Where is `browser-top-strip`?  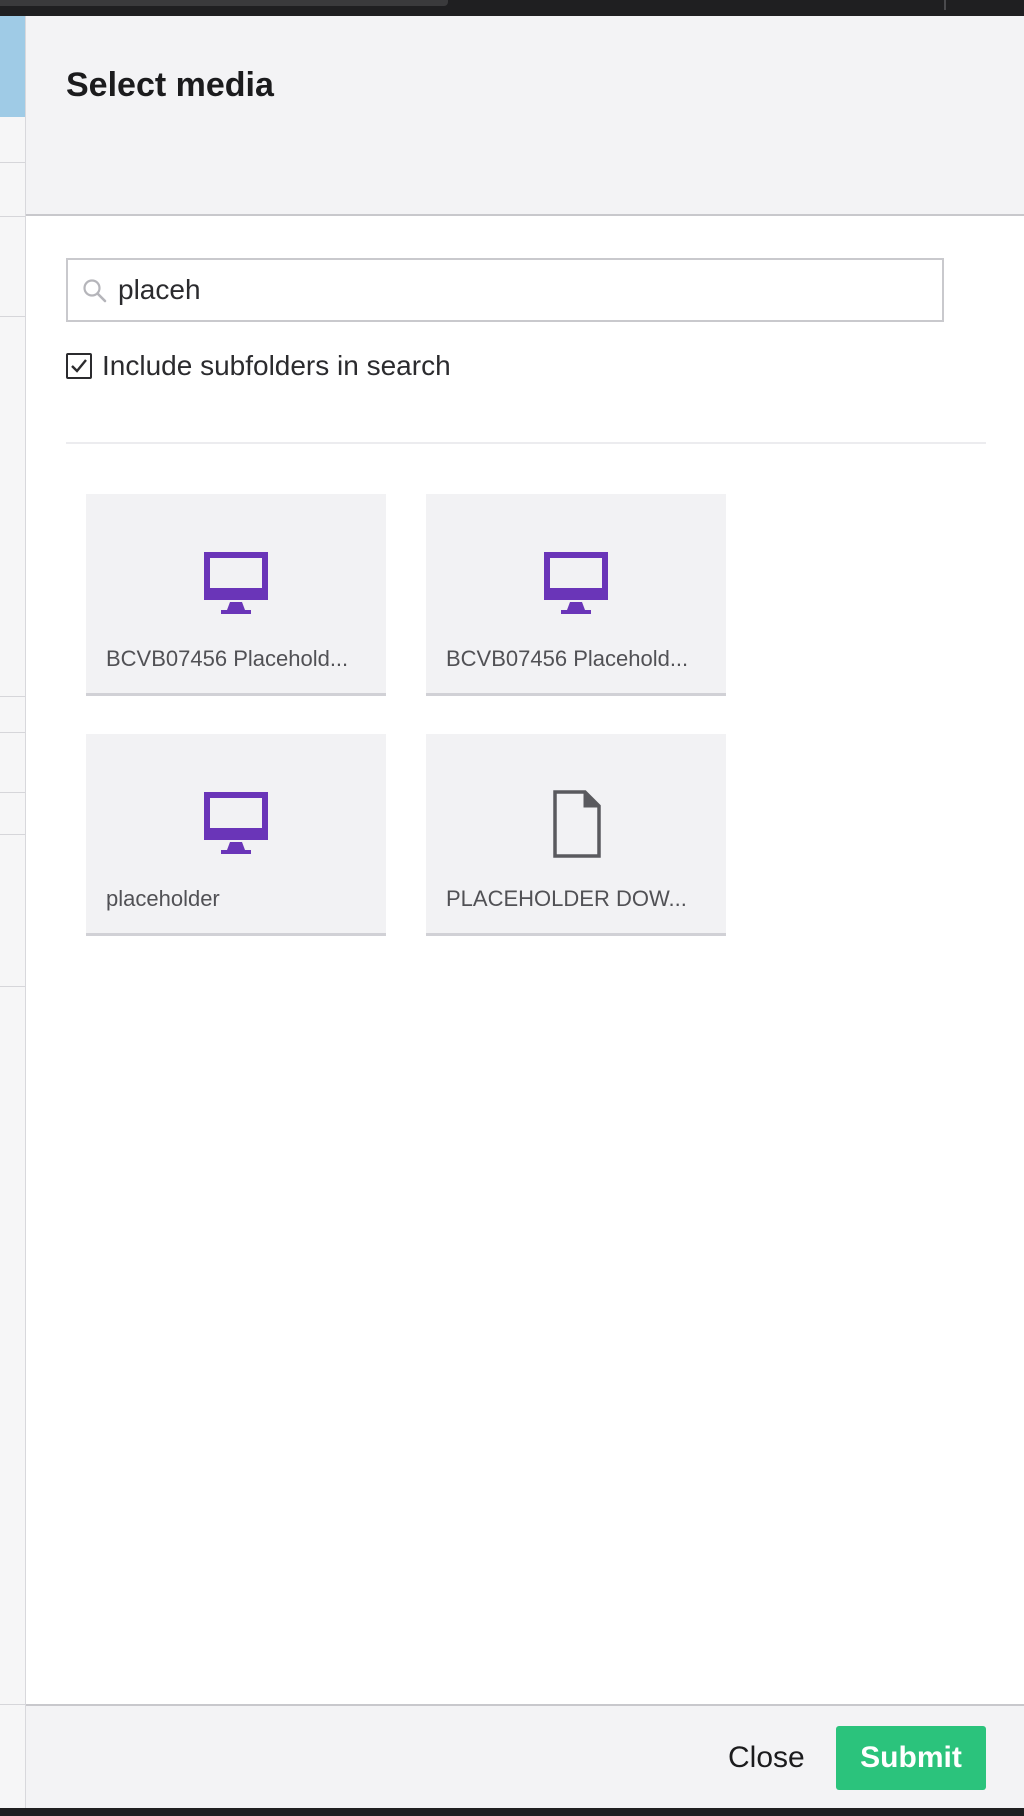
browser-top-strip is located at coordinates (512, 8).